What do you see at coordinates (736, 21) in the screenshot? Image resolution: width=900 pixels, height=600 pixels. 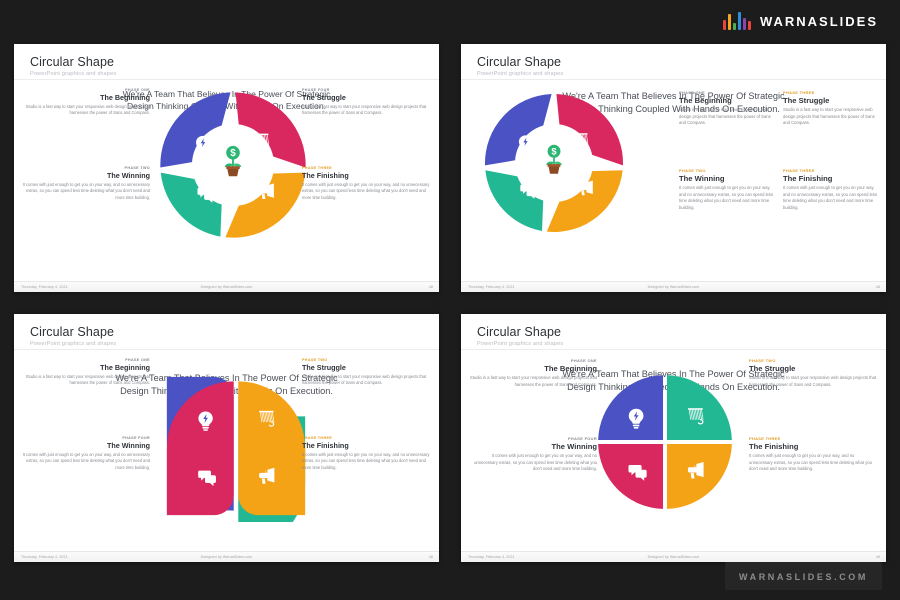 I see `logo-bars-icon` at bounding box center [736, 21].